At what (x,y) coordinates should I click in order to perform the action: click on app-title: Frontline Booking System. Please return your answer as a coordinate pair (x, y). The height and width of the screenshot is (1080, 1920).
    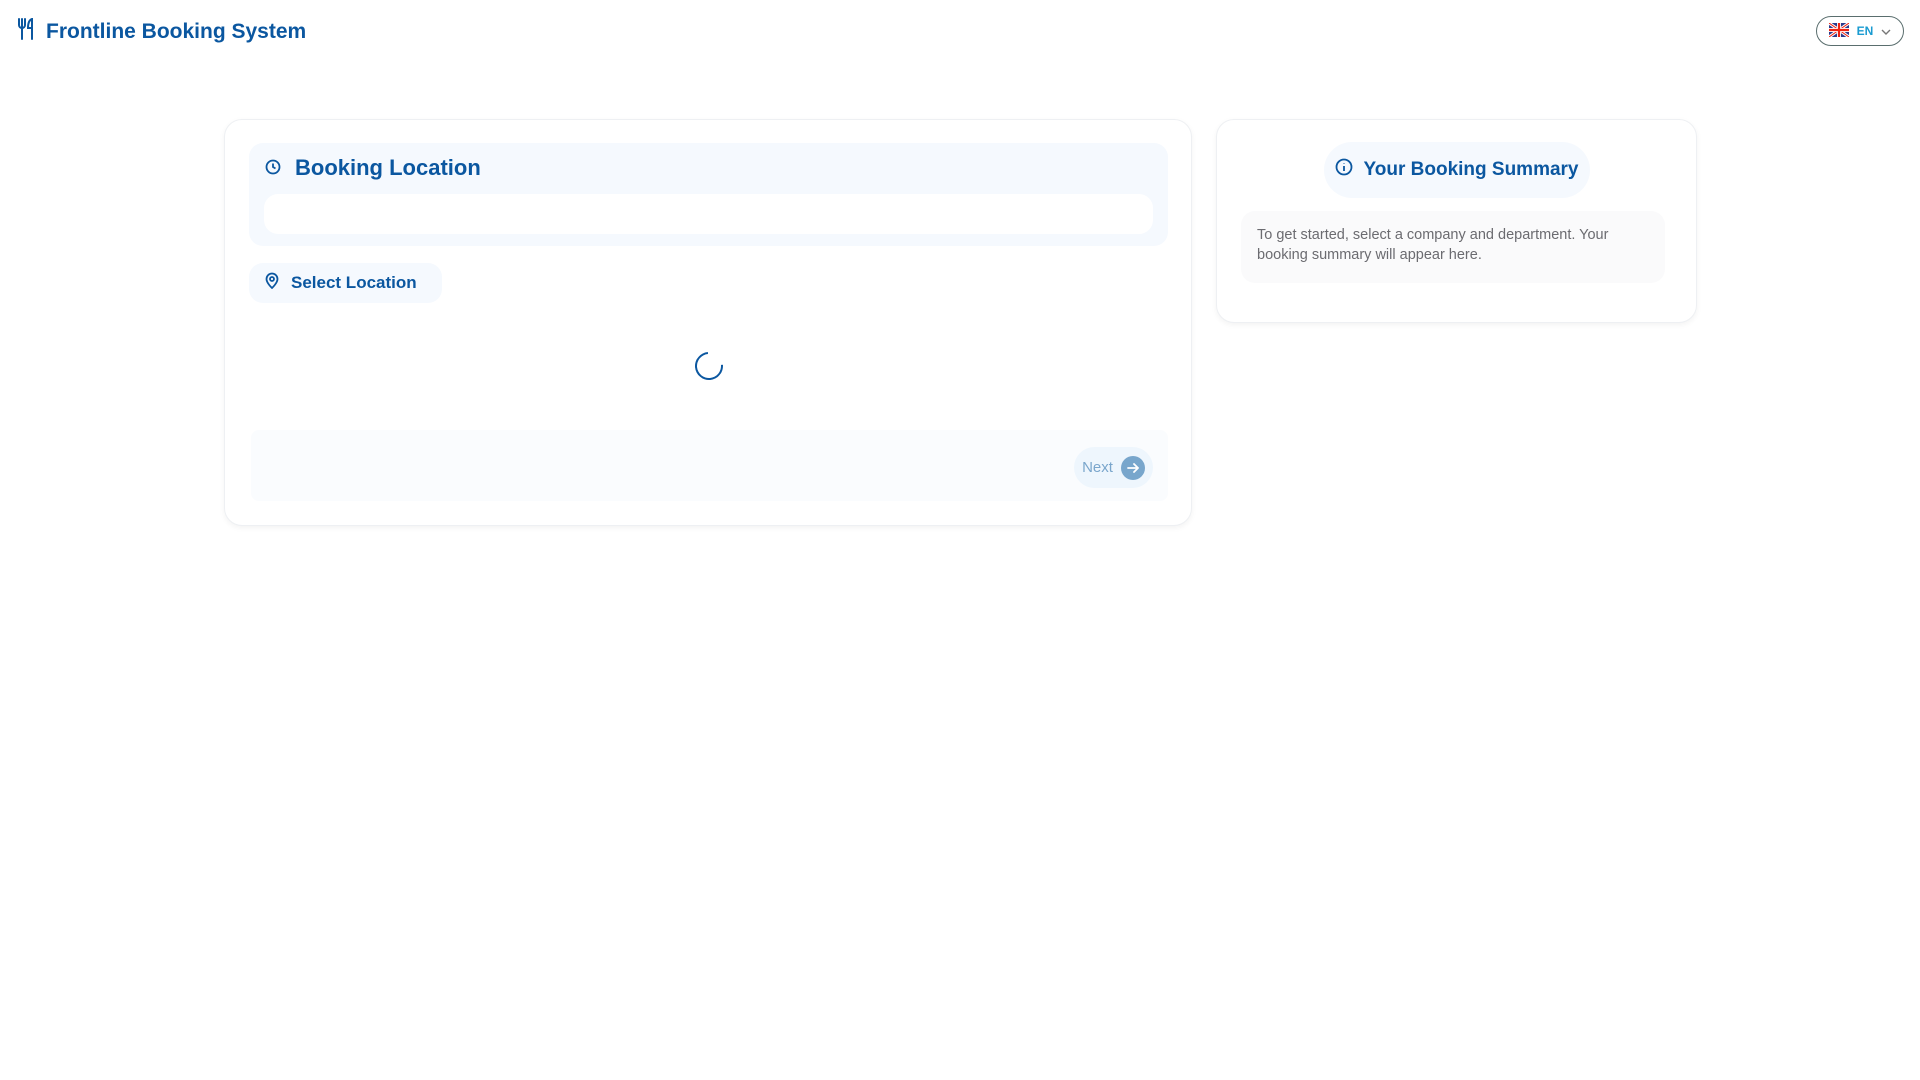
    Looking at the image, I should click on (176, 31).